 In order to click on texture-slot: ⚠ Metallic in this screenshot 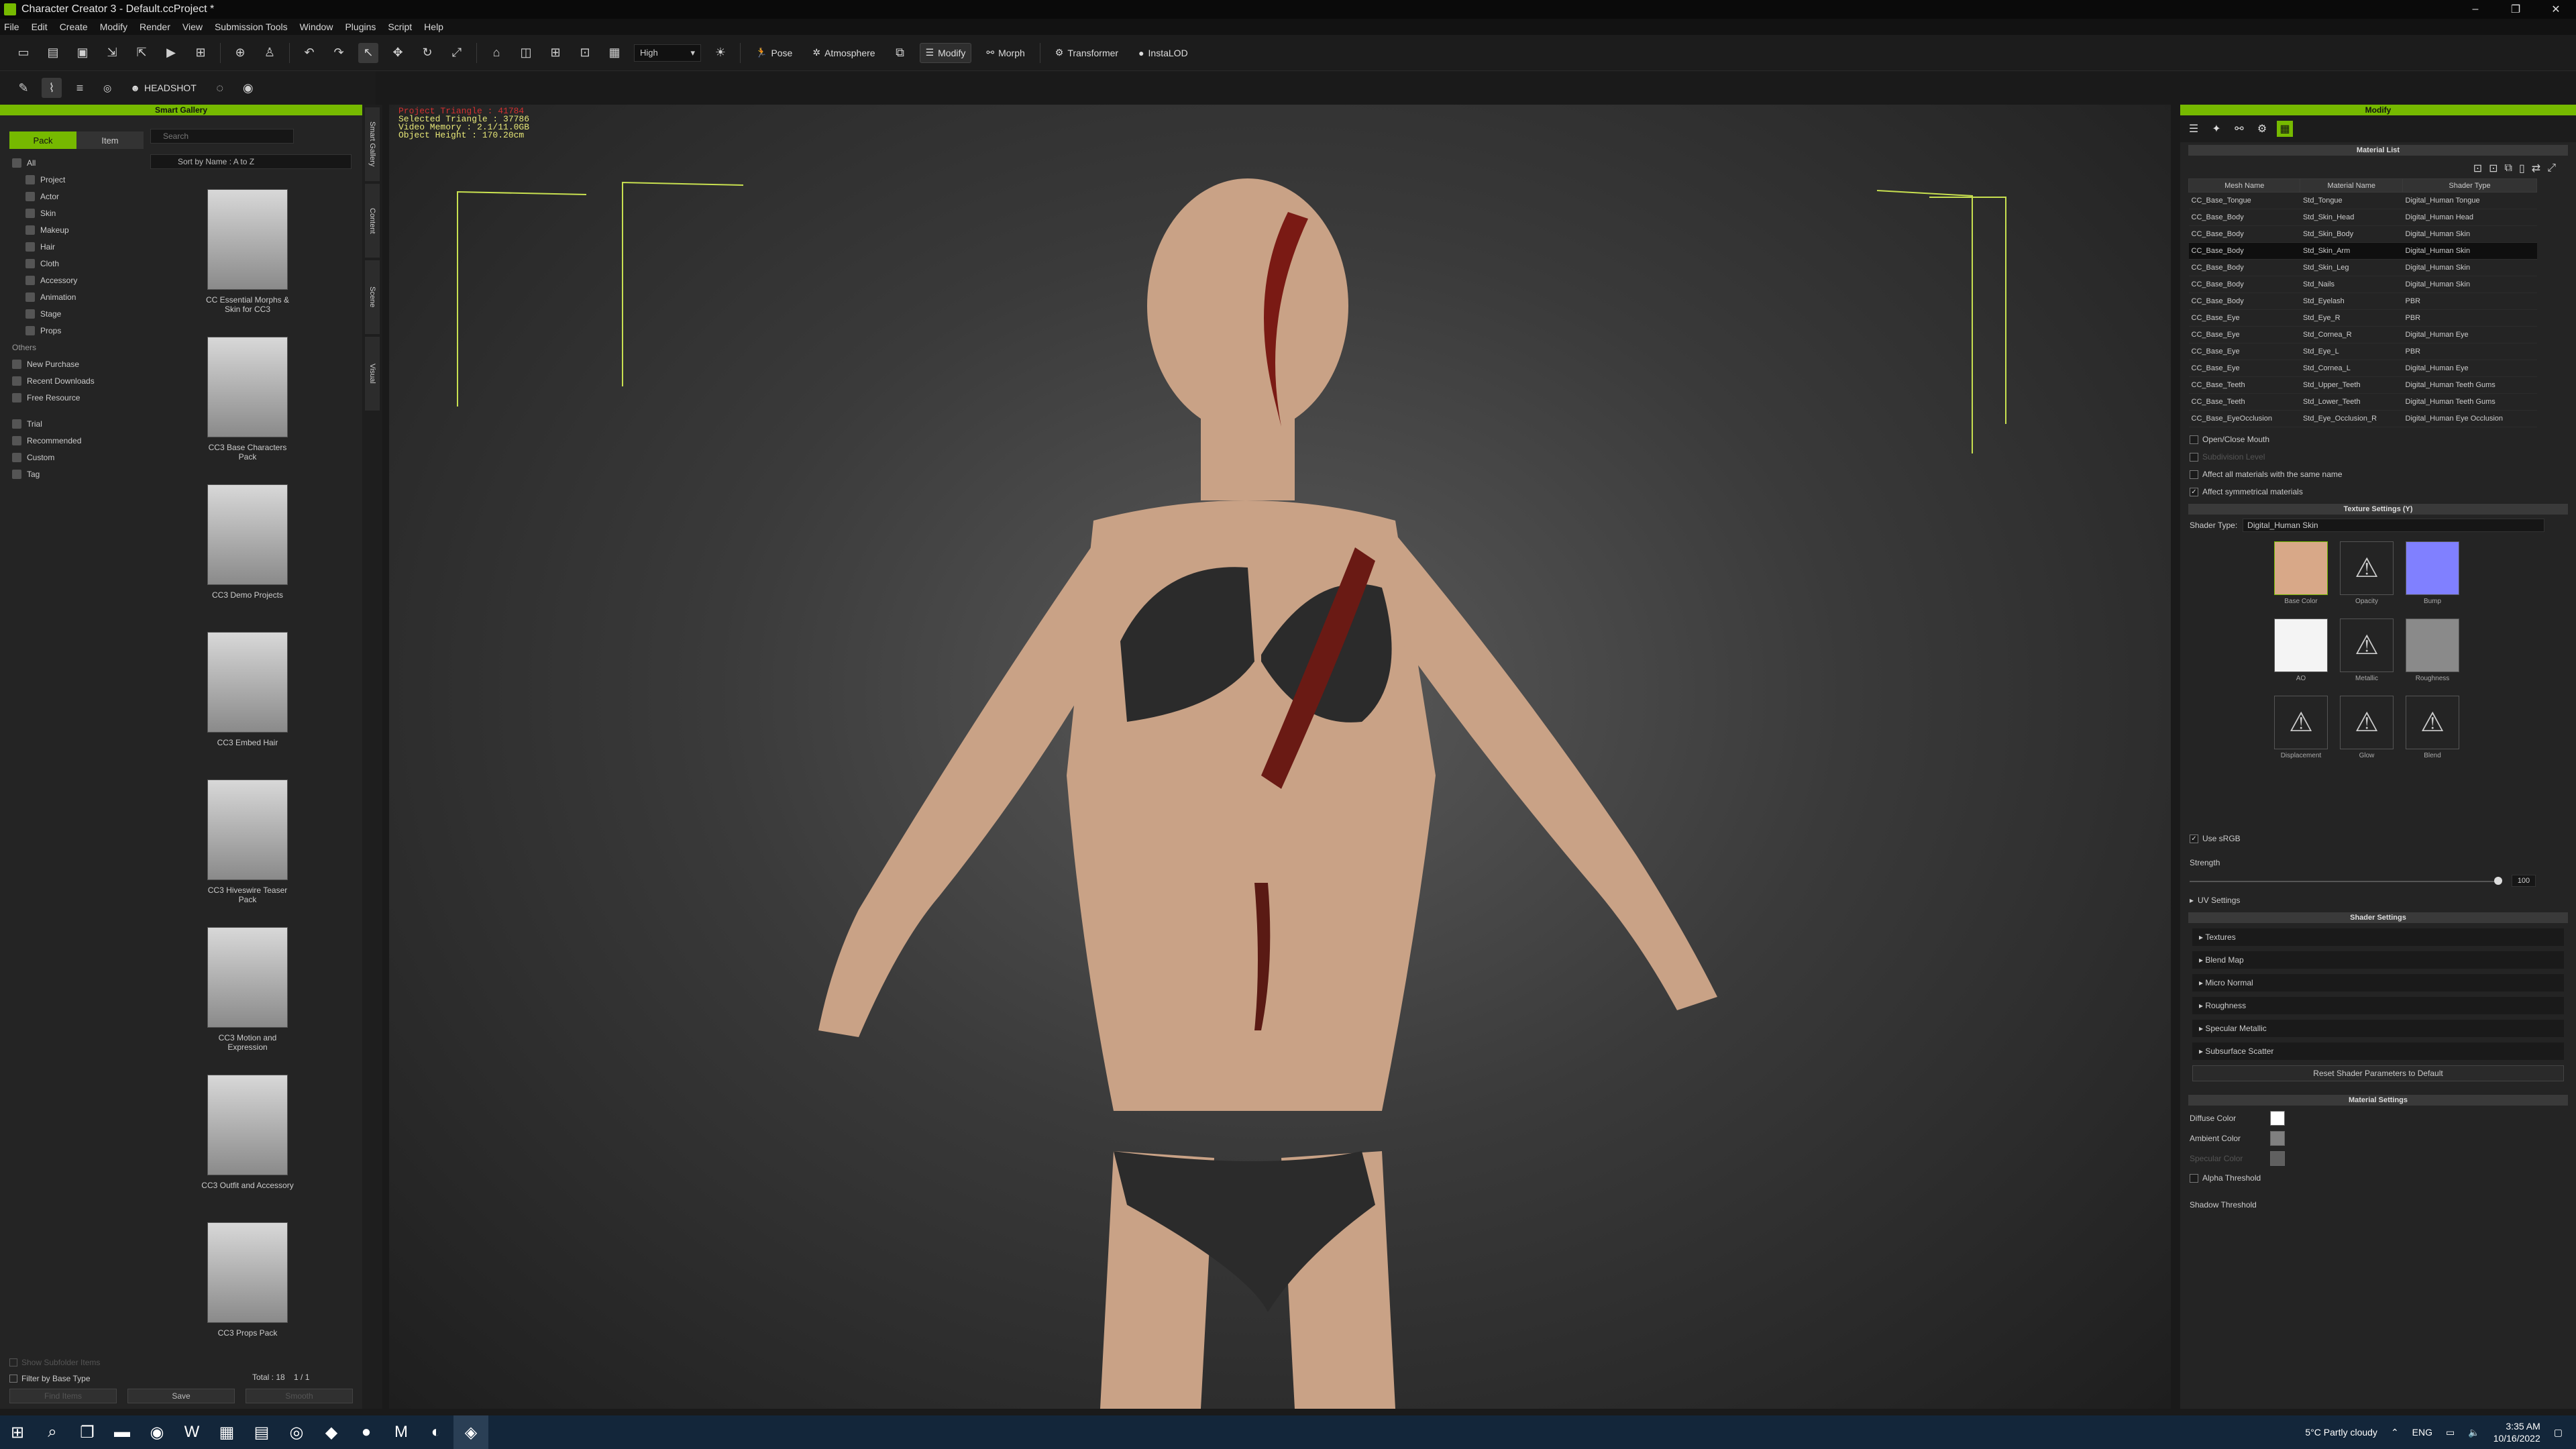, I will do `click(2367, 650)`.